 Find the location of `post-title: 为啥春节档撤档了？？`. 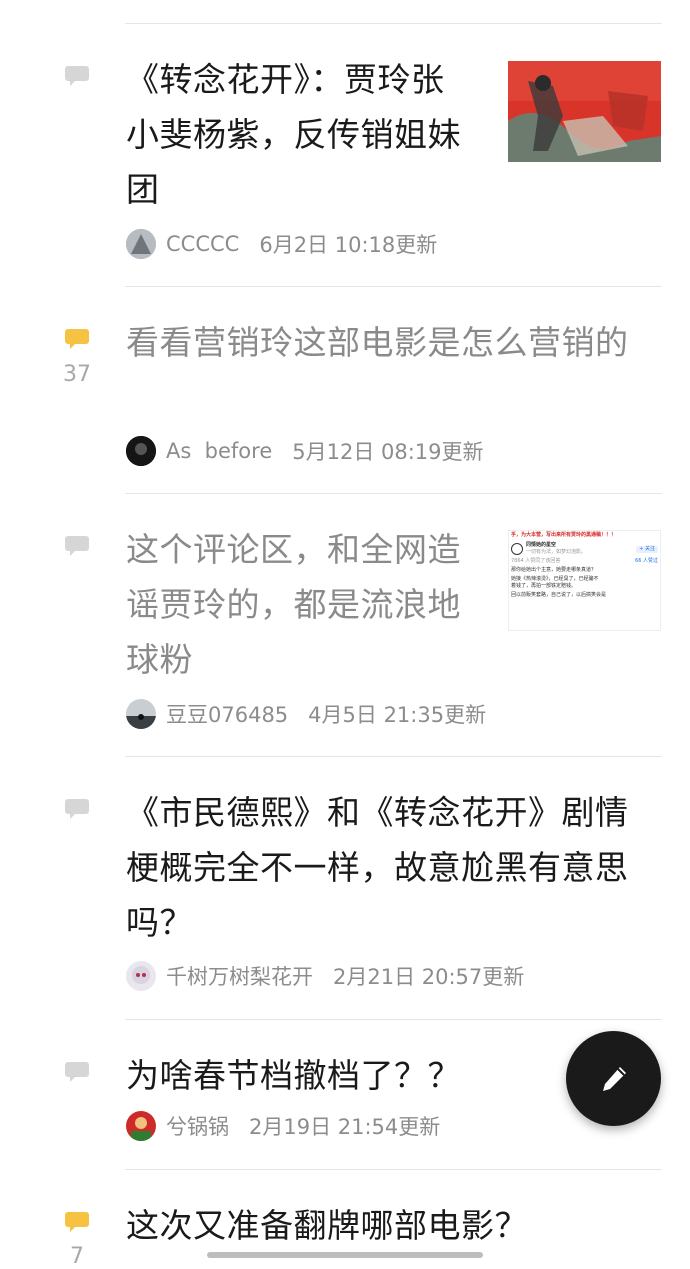

post-title: 为啥春节档撤档了？？ is located at coordinates (341, 1075).